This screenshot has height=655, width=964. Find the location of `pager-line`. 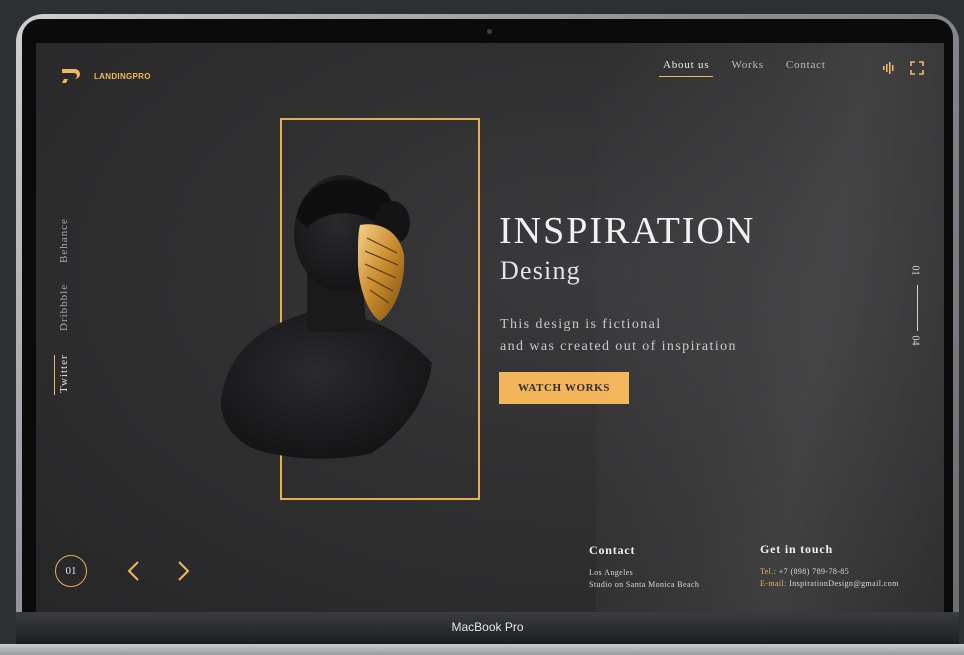

pager-line is located at coordinates (917, 308).